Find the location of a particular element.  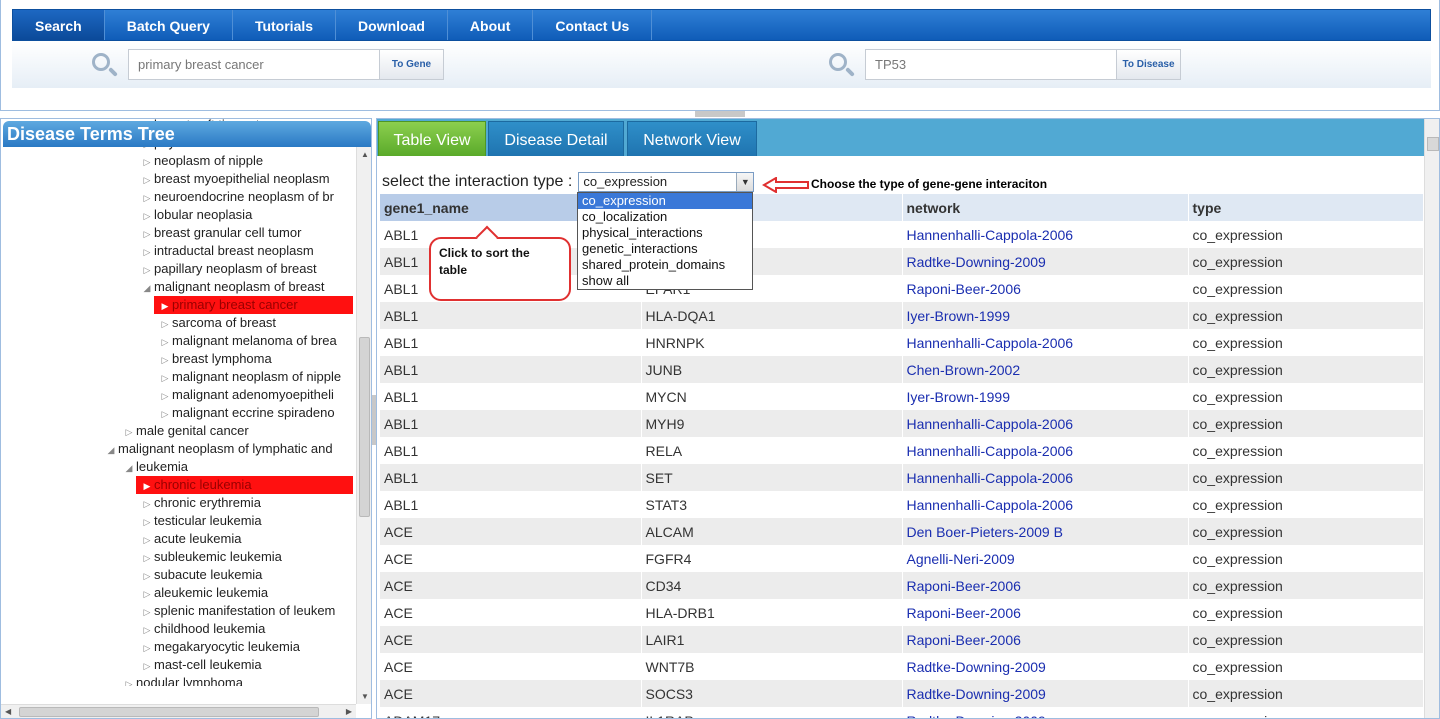

tree-node: ▷ papillary neoplasm of breast is located at coordinates (178, 269).